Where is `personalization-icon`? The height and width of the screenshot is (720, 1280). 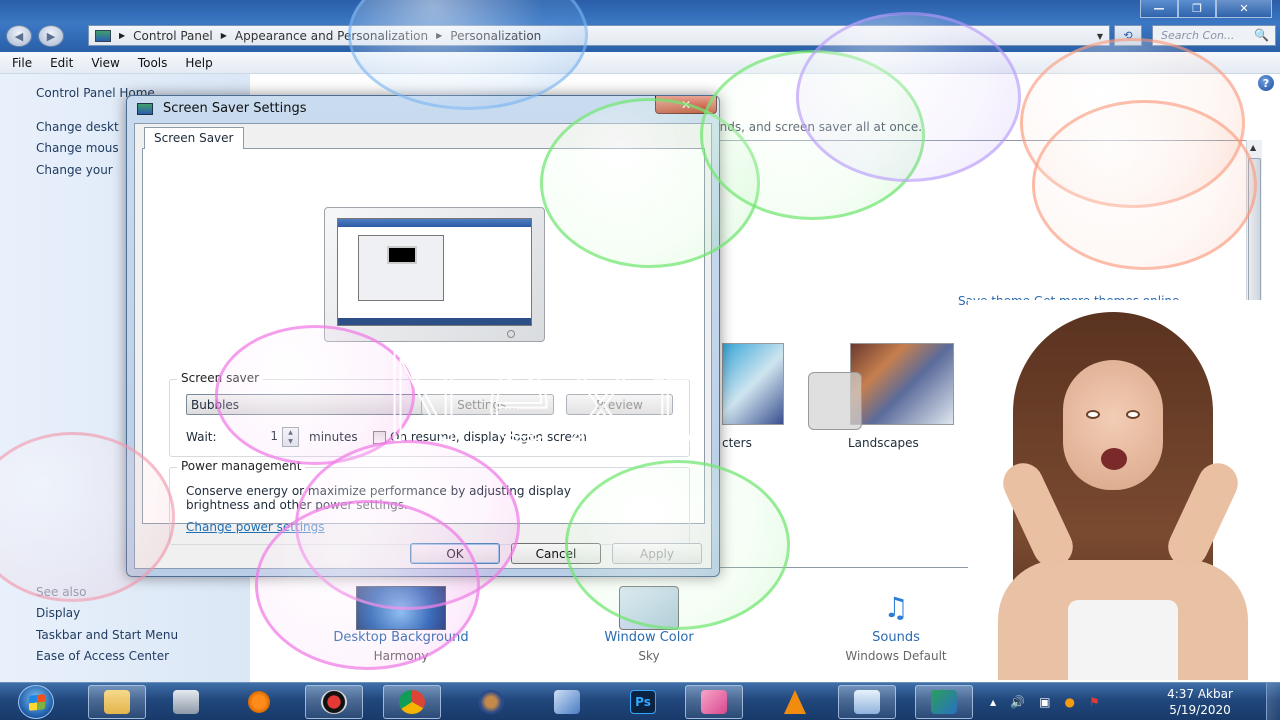
personalization-icon is located at coordinates (944, 702).